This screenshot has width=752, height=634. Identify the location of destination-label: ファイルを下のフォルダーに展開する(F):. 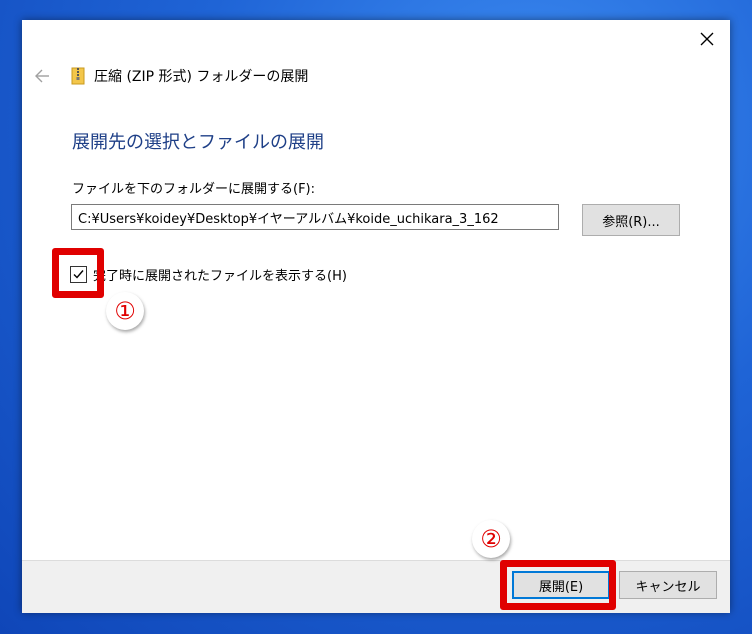
(194, 189).